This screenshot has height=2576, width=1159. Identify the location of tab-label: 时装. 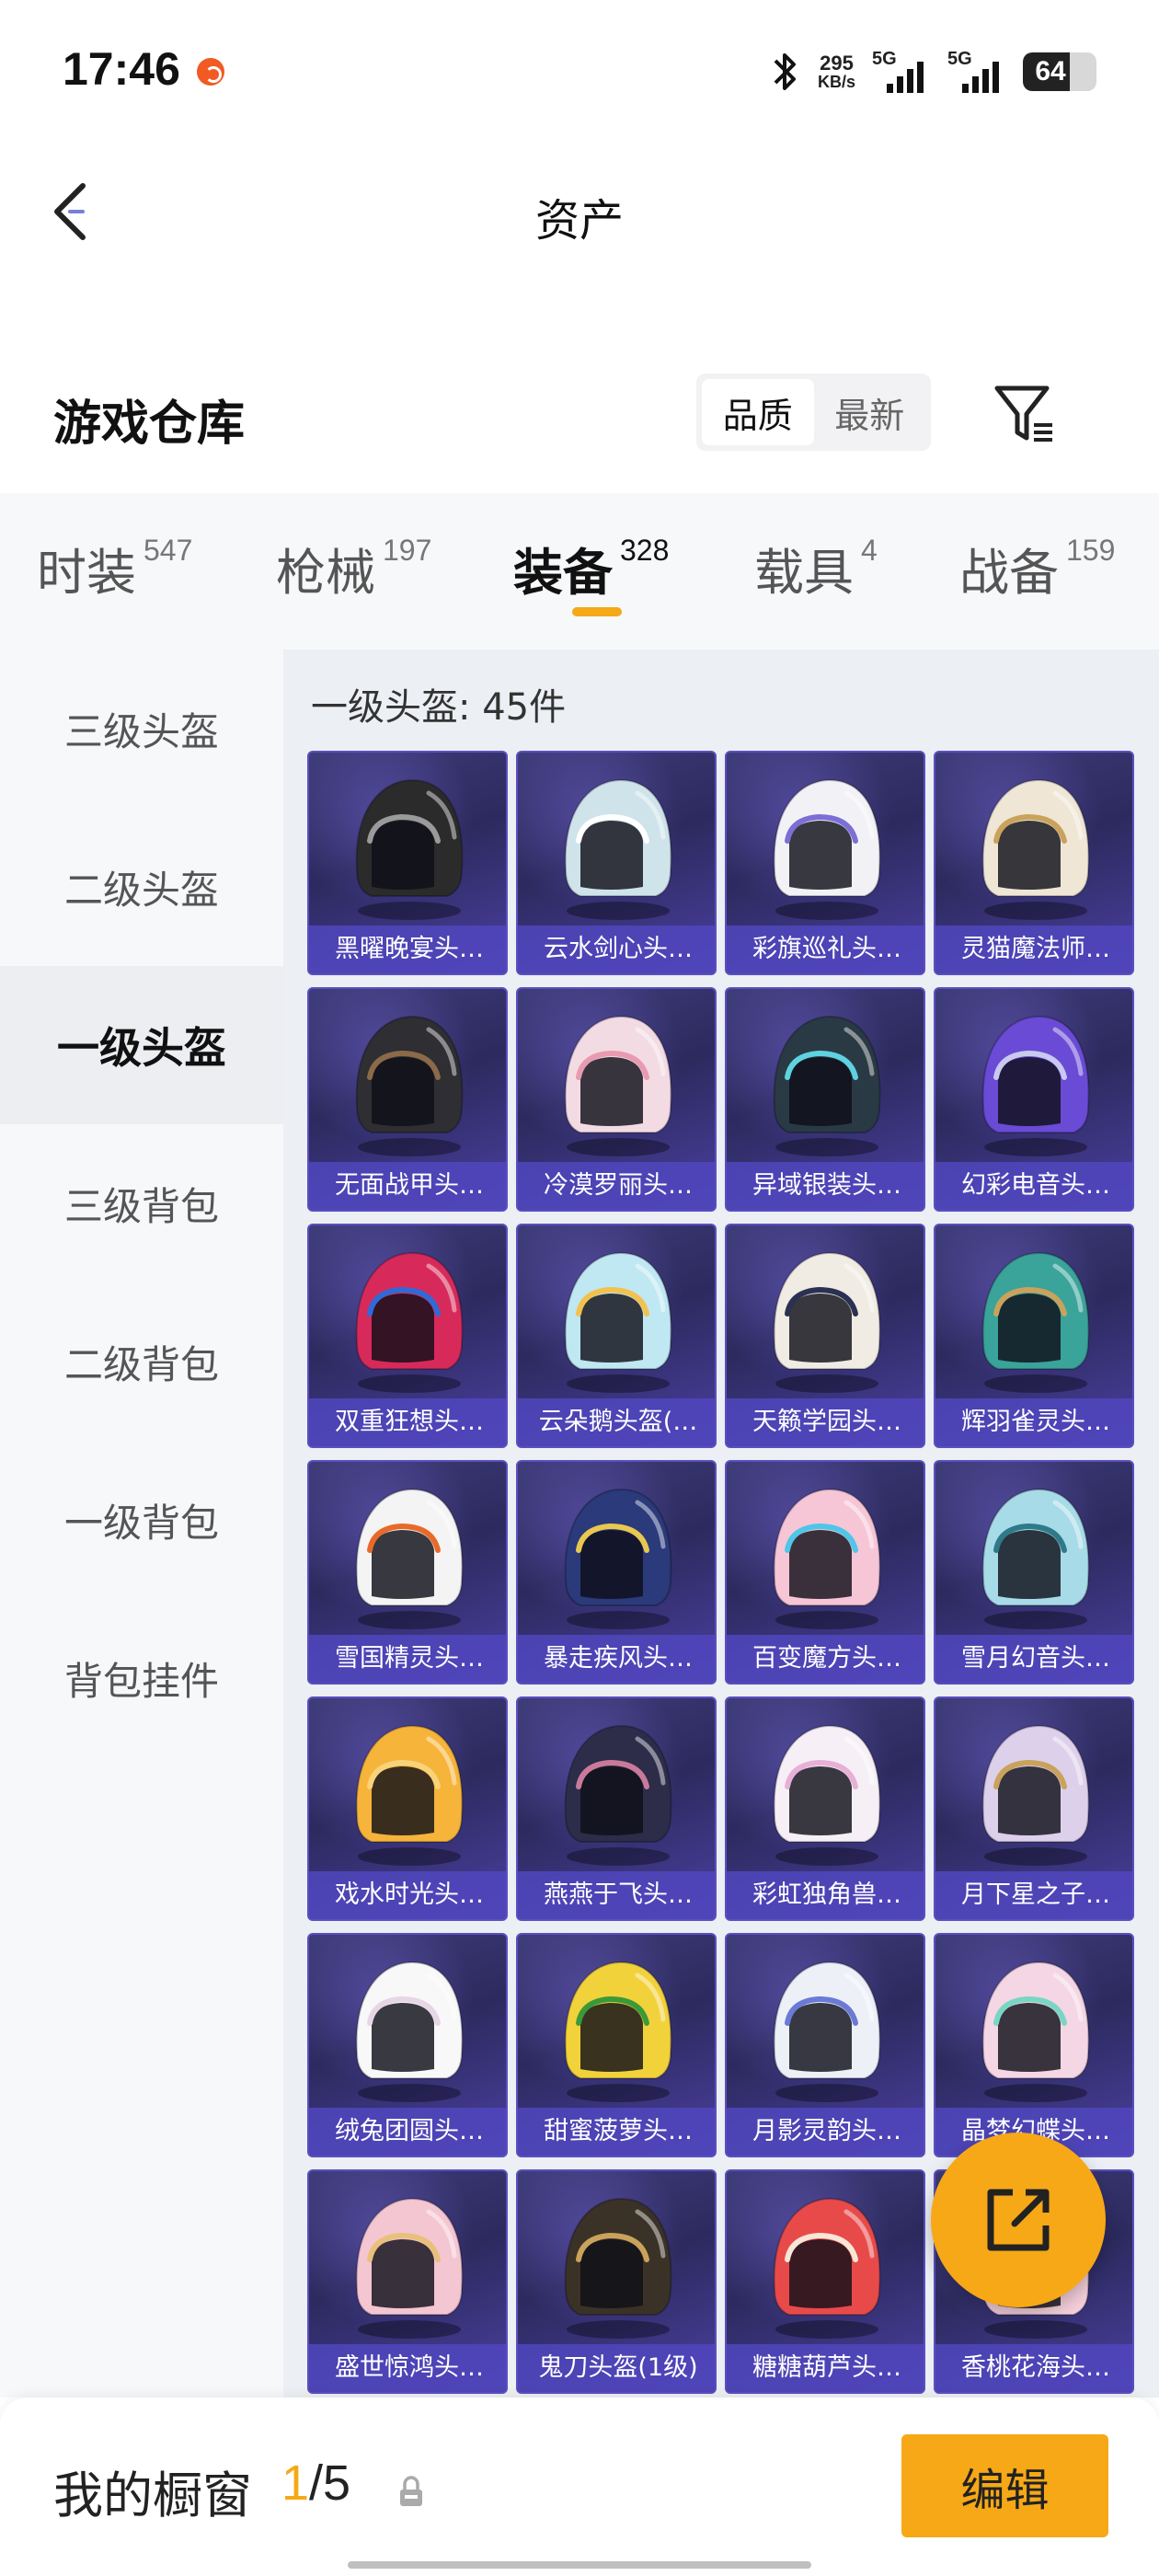
(86, 573).